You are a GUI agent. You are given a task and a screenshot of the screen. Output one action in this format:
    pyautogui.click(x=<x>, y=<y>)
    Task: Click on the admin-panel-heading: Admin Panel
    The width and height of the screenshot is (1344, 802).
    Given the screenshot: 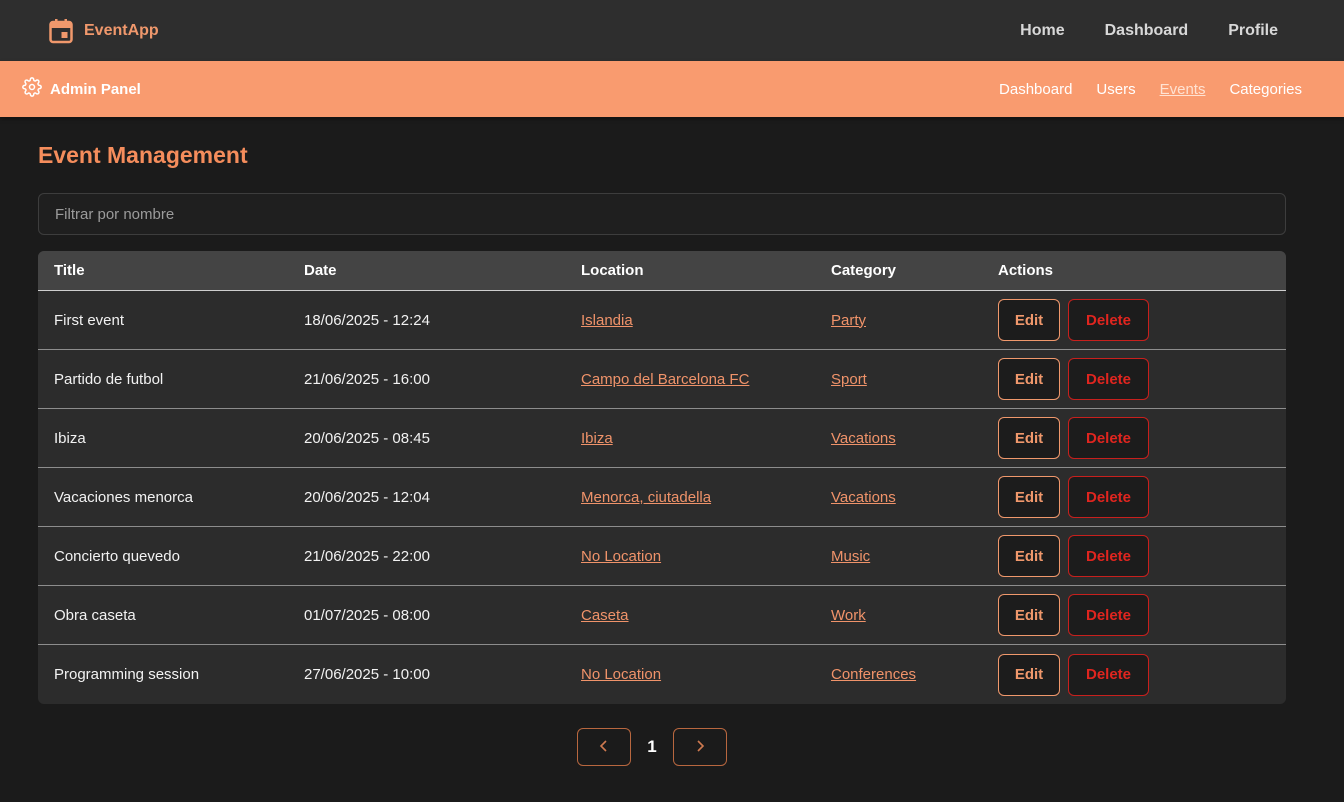 What is the action you would take?
    pyautogui.click(x=81, y=89)
    